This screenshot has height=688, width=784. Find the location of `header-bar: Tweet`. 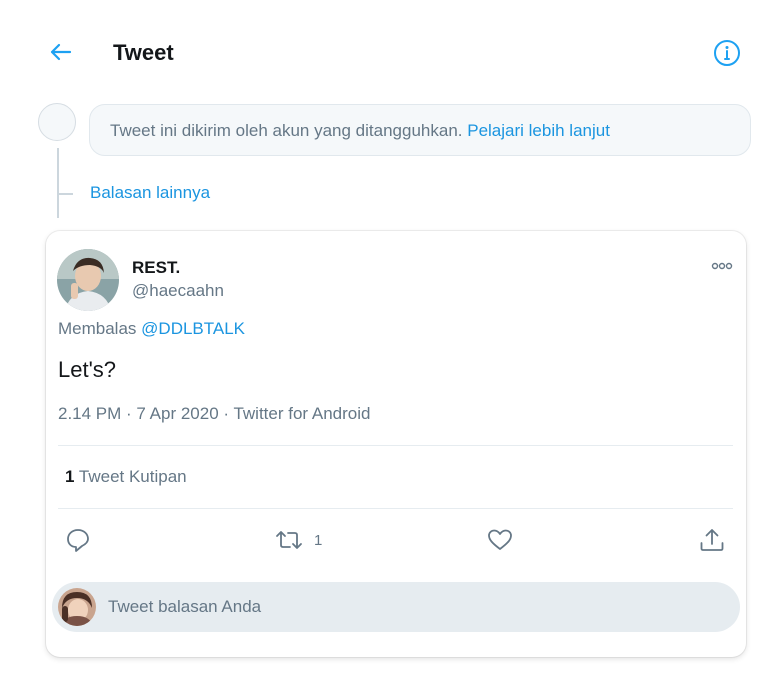

header-bar: Tweet is located at coordinates (392, 50).